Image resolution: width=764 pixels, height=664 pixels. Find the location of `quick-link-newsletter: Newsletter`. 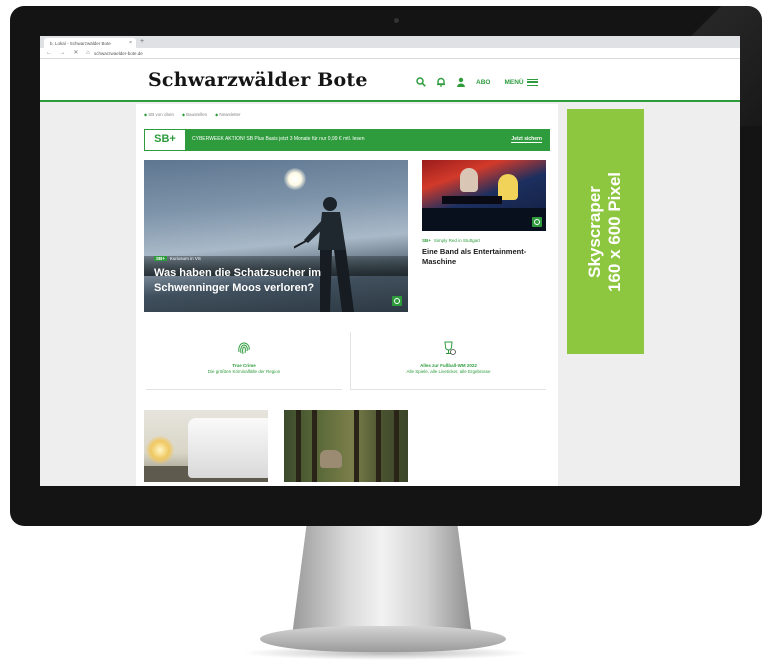

quick-link-newsletter: Newsletter is located at coordinates (227, 114).